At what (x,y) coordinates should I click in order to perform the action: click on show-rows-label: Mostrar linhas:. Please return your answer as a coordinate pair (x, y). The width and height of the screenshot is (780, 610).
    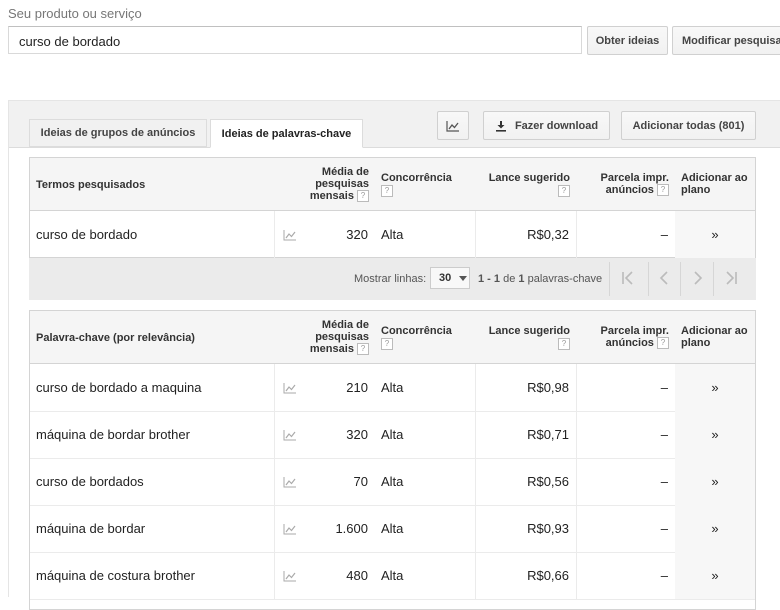
    Looking at the image, I should click on (390, 279).